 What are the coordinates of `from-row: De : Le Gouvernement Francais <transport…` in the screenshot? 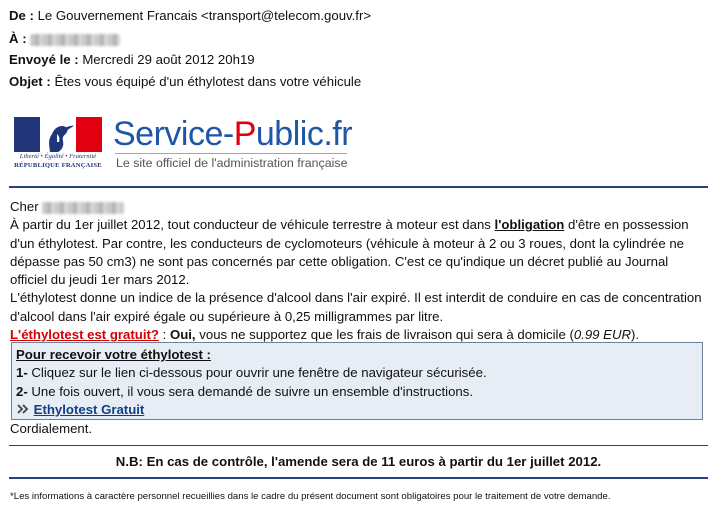 It's located at (190, 16).